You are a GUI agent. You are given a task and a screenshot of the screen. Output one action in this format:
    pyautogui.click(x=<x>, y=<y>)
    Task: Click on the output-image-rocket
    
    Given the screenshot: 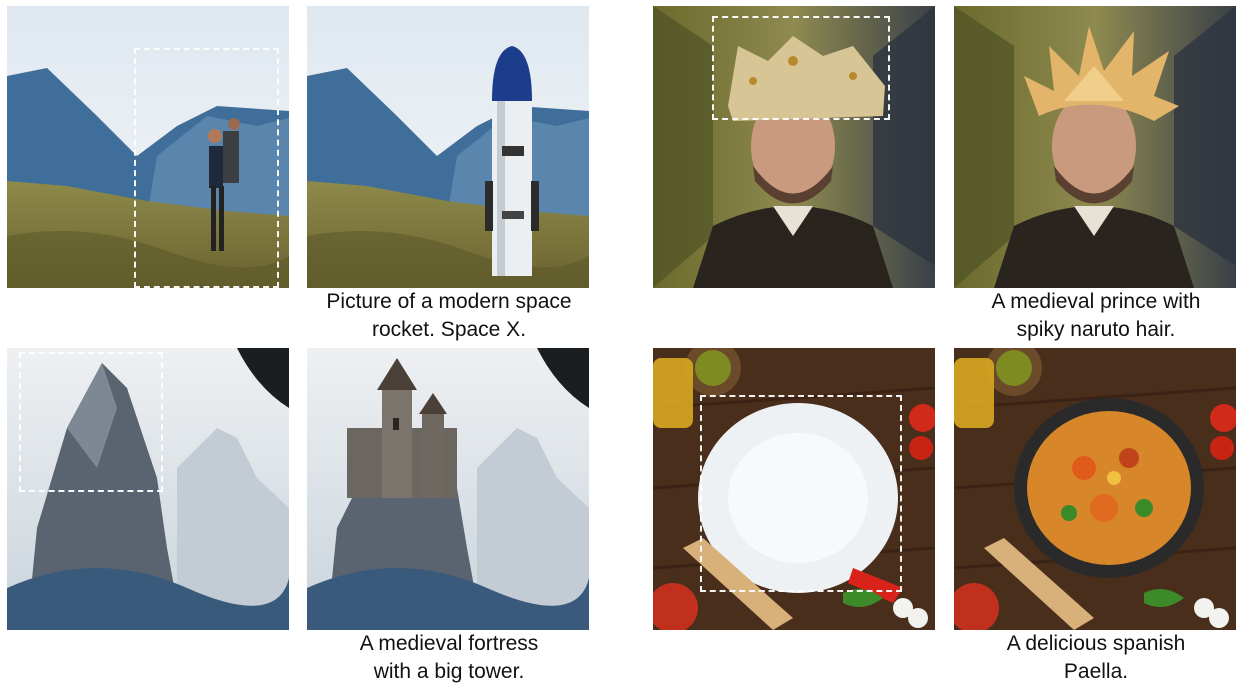 What is the action you would take?
    pyautogui.click(x=448, y=147)
    